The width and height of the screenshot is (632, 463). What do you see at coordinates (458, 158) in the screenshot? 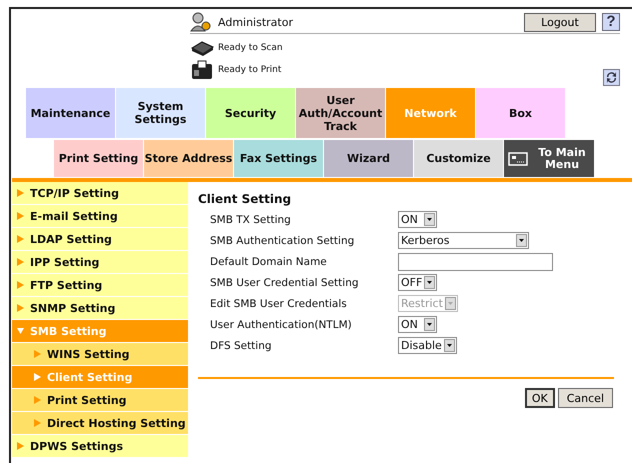
I see `nav-tab: Customize` at bounding box center [458, 158].